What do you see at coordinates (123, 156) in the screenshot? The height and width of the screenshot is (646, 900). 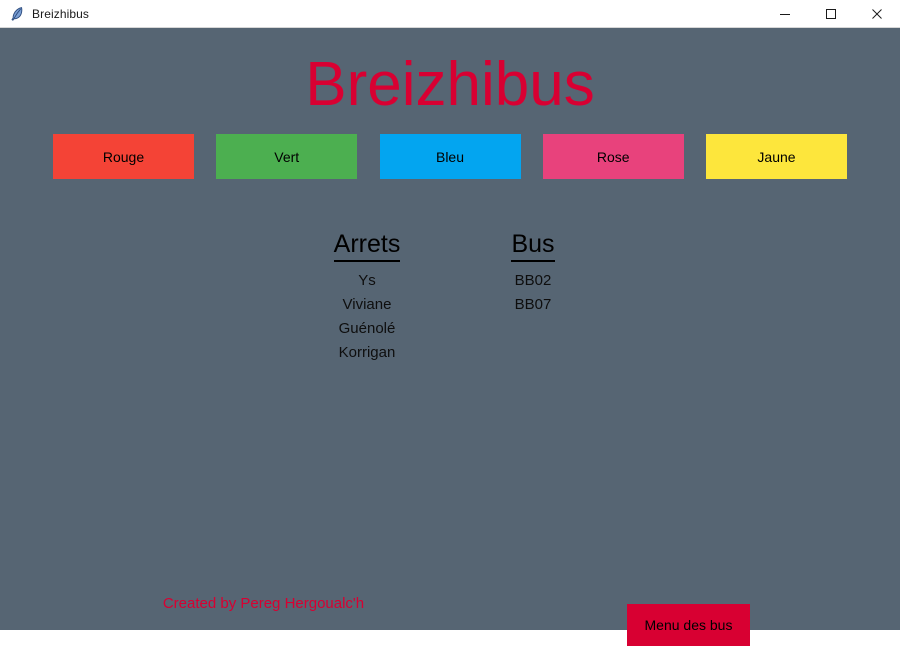 I see `line-button-rouge: Rouge` at bounding box center [123, 156].